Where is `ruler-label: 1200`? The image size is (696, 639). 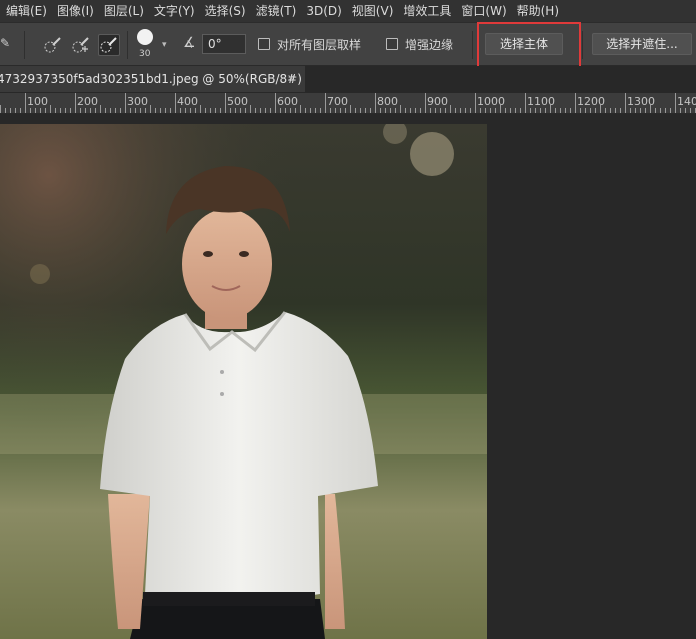 ruler-label: 1200 is located at coordinates (591, 101).